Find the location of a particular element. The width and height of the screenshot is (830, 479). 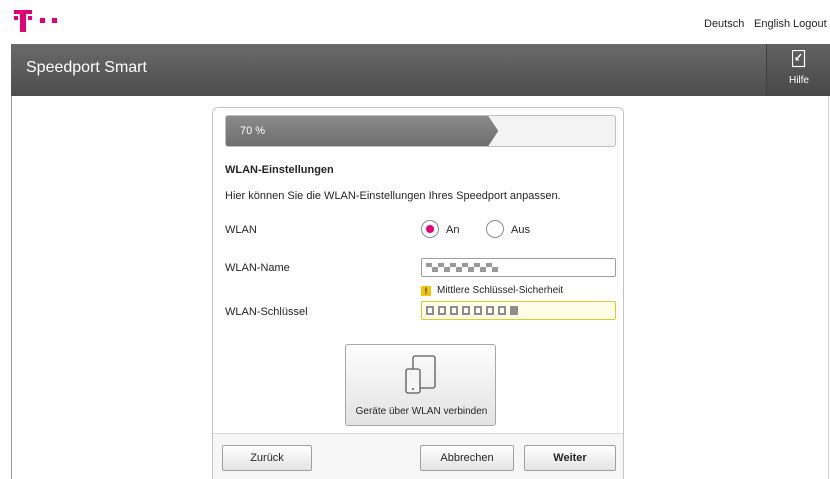

wlan-off-radio is located at coordinates (495, 229).